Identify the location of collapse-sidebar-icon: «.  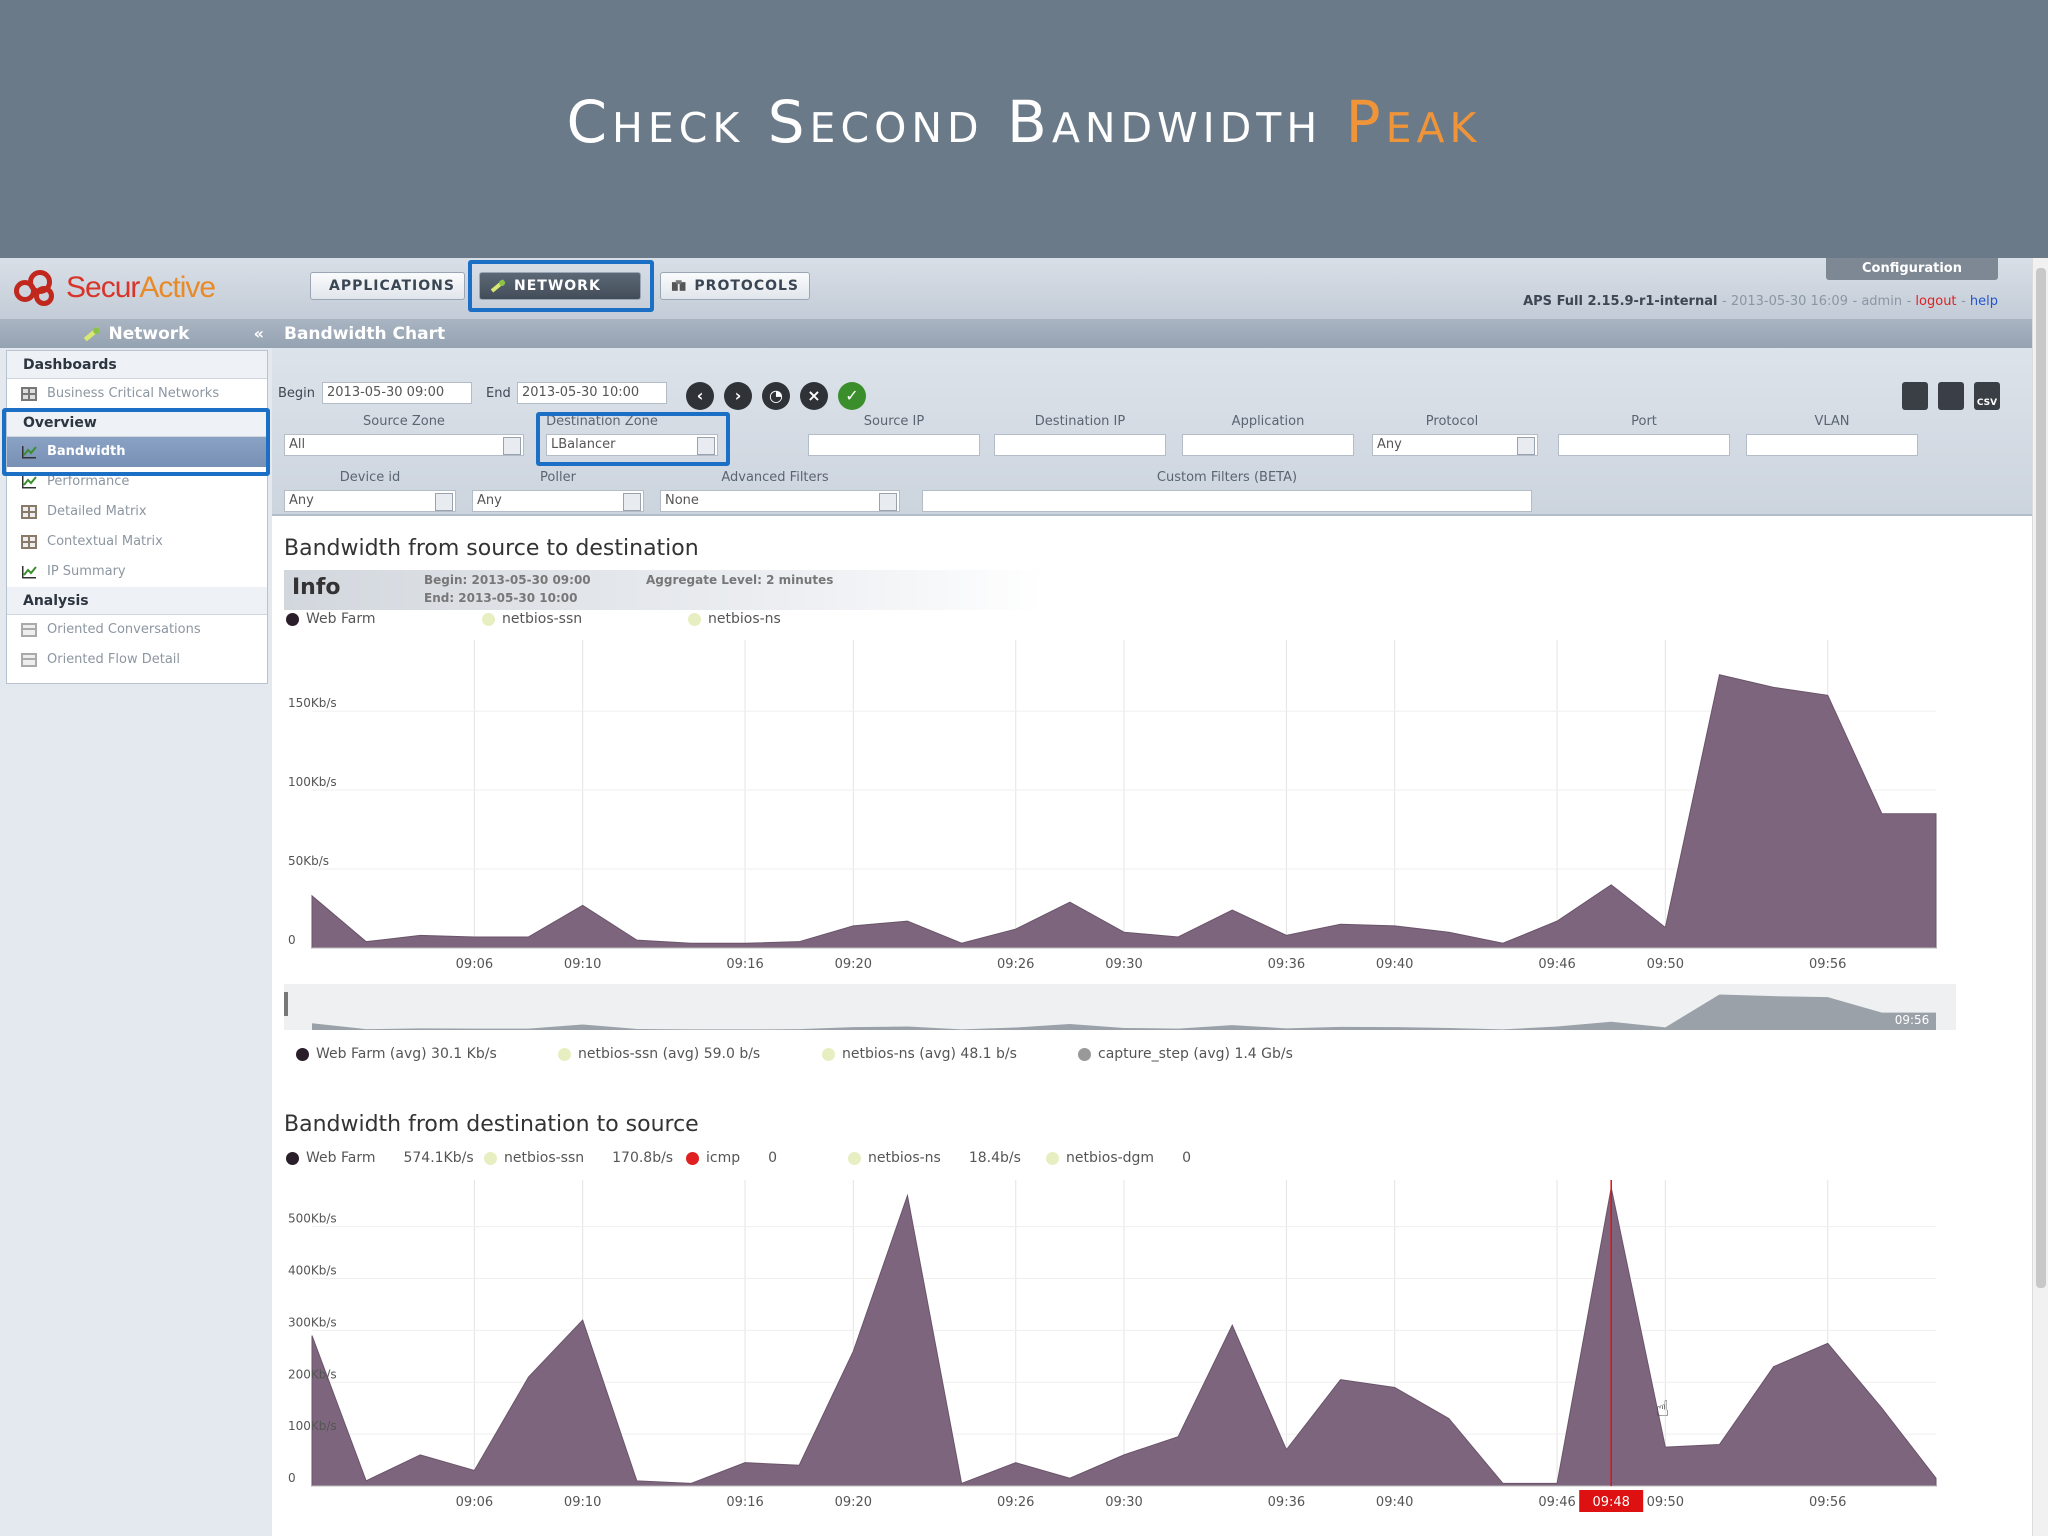
(259, 333).